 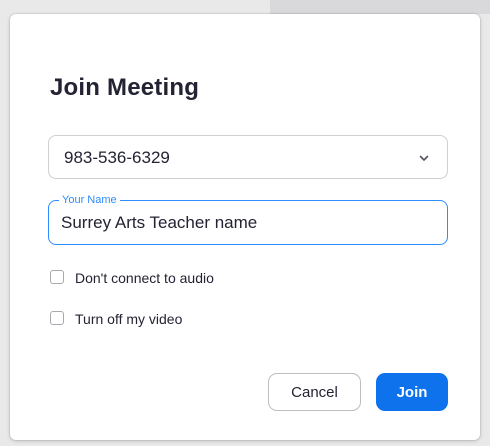 I want to click on turn-off-video-checkbox, so click(x=57, y=318).